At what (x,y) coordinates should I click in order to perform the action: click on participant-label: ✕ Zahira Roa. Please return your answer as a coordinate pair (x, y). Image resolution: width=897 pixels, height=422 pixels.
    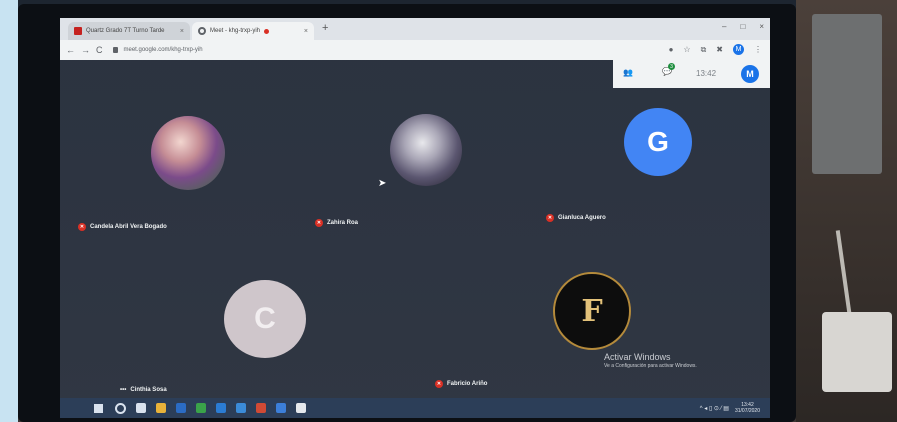
    Looking at the image, I should click on (336, 223).